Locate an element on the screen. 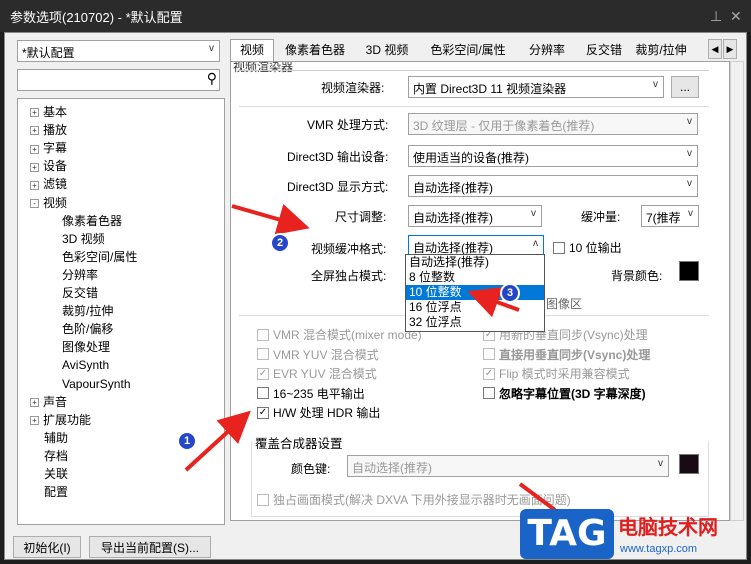 The width and height of the screenshot is (751, 564). tree-item-label: 视频 is located at coordinates (55, 202).